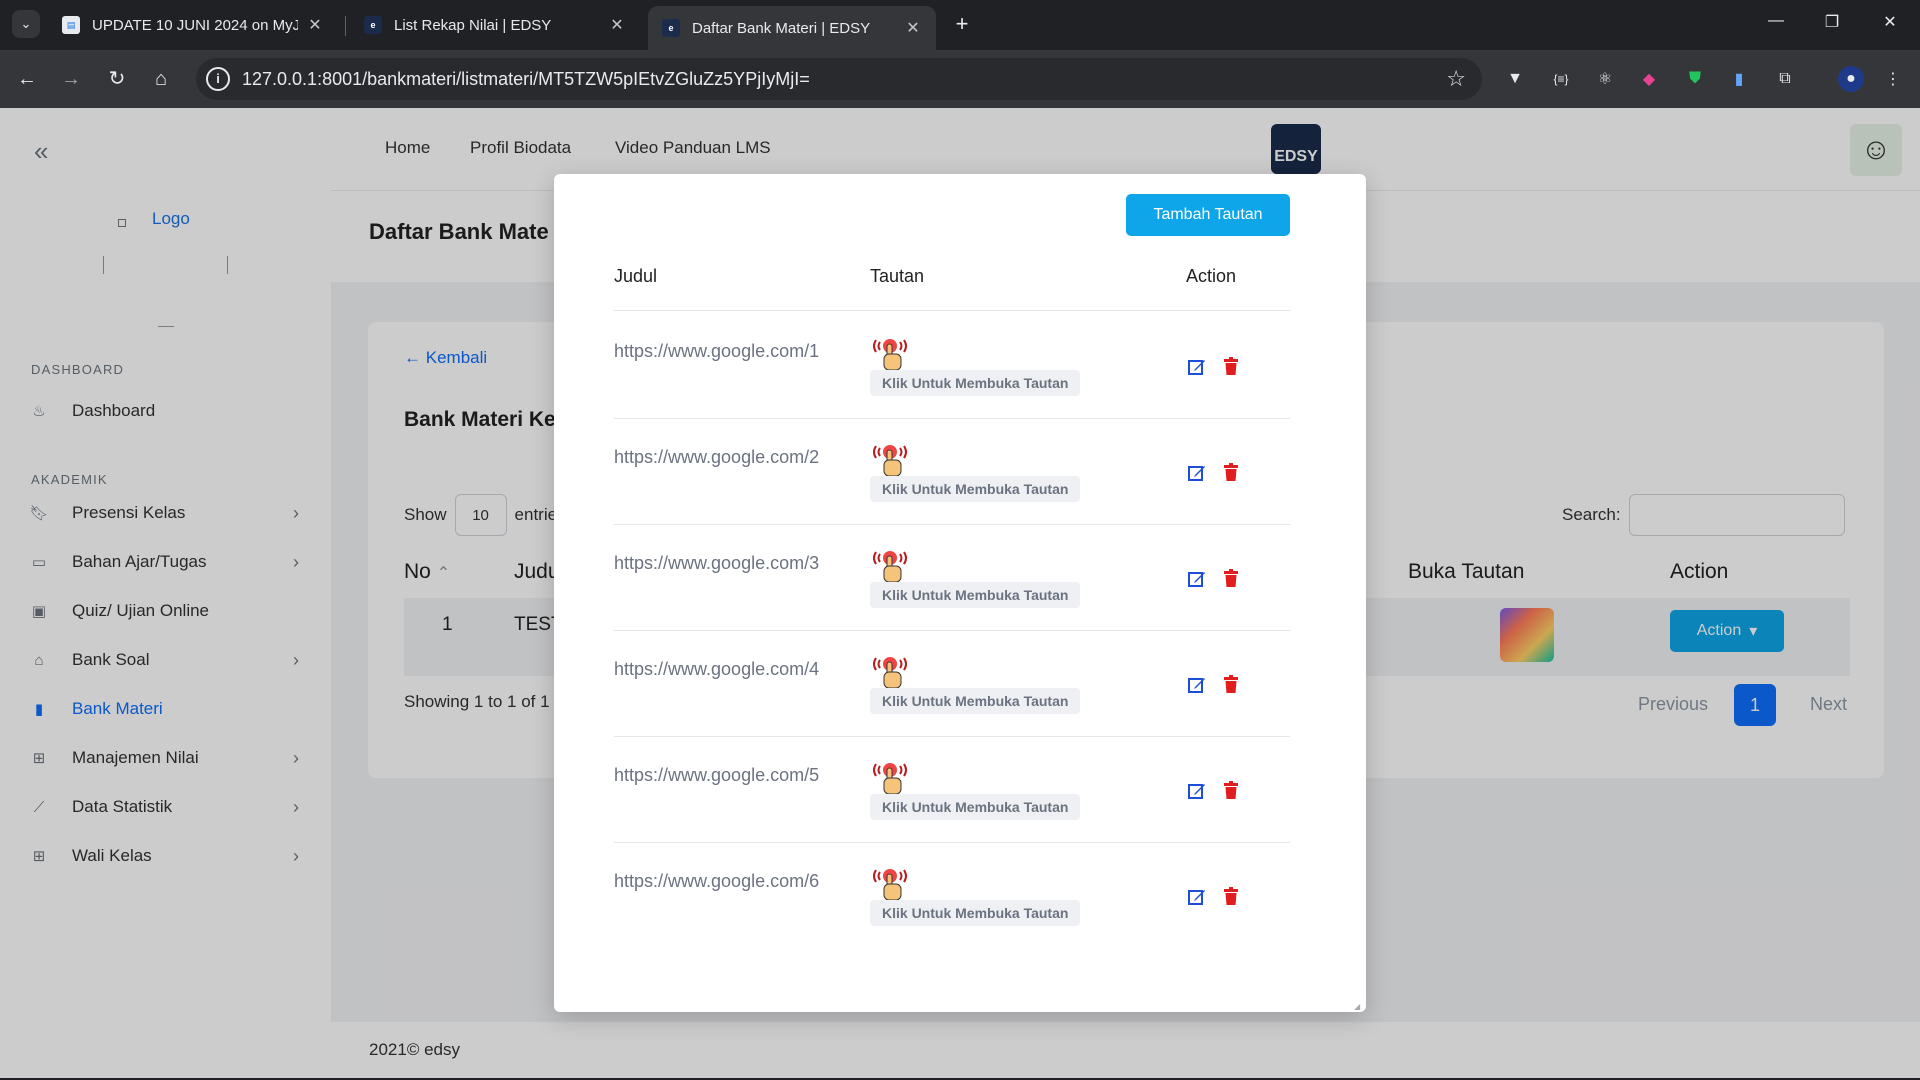  I want to click on modal-column-judul: Judul, so click(636, 276).